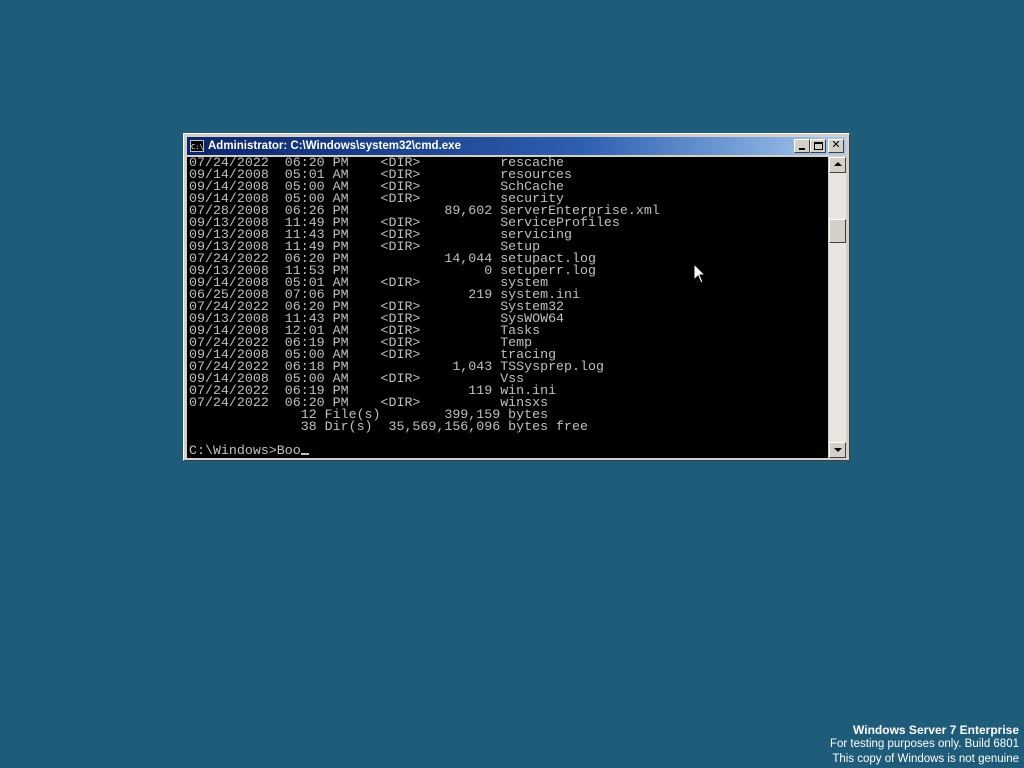  I want to click on minimize-button, so click(802, 146).